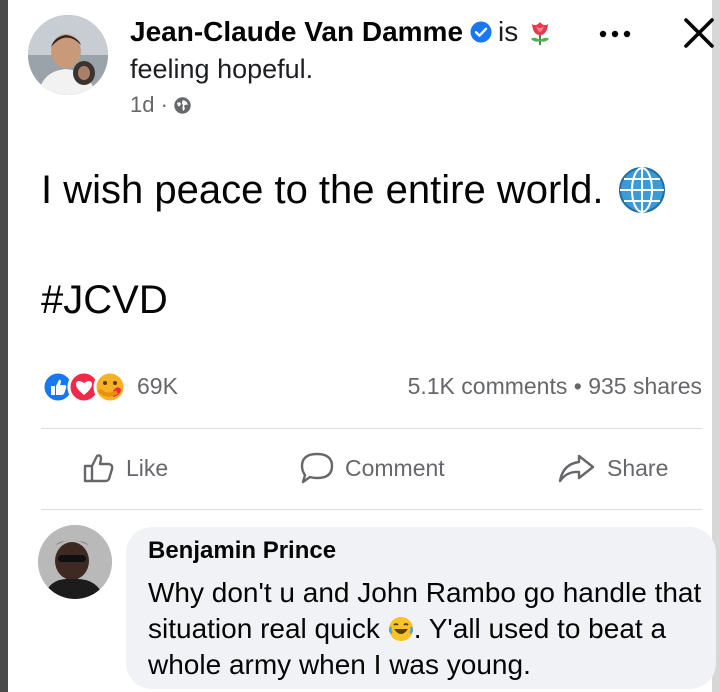 This screenshot has width=720, height=692. What do you see at coordinates (222, 69) in the screenshot?
I see `feeling-text: feeling hopeful.` at bounding box center [222, 69].